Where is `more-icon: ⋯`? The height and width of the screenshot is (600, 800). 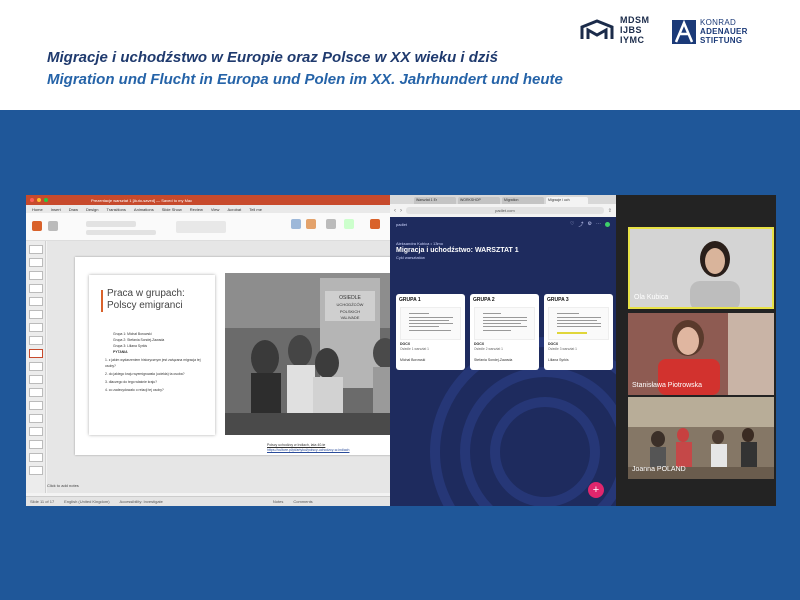
more-icon: ⋯ is located at coordinates (598, 224).